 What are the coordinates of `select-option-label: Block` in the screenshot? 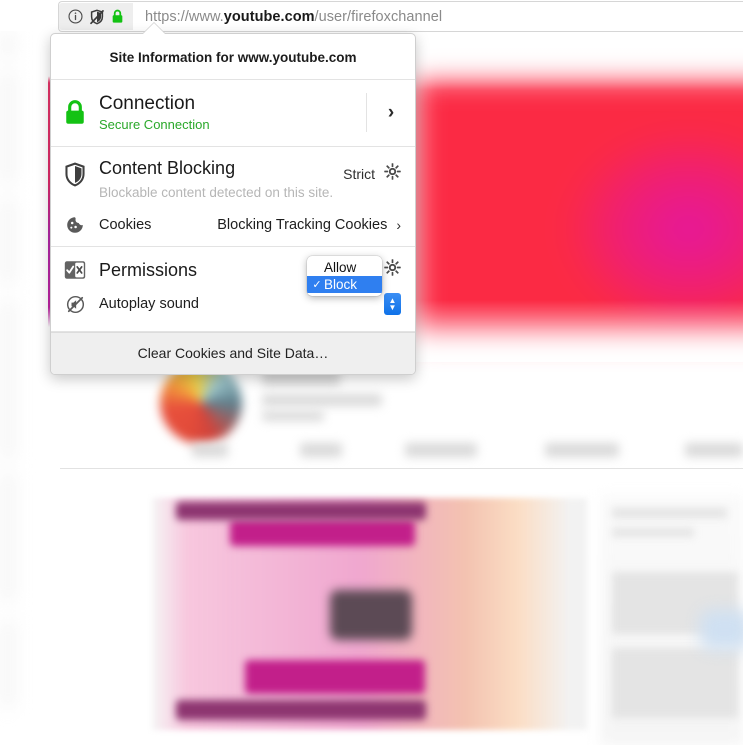 It's located at (341, 284).